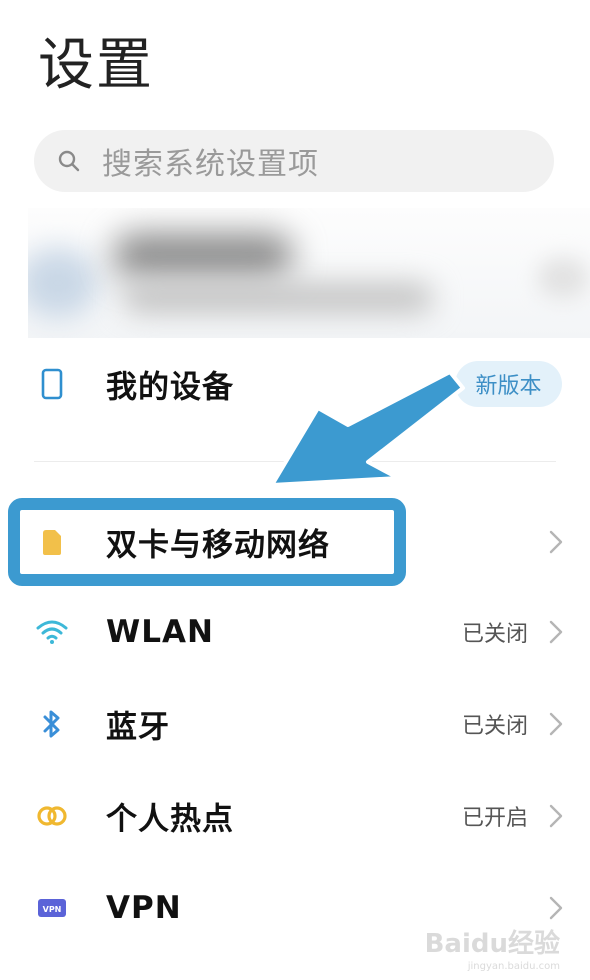 The image size is (590, 980). I want to click on vpn-icon: VPN, so click(52, 908).